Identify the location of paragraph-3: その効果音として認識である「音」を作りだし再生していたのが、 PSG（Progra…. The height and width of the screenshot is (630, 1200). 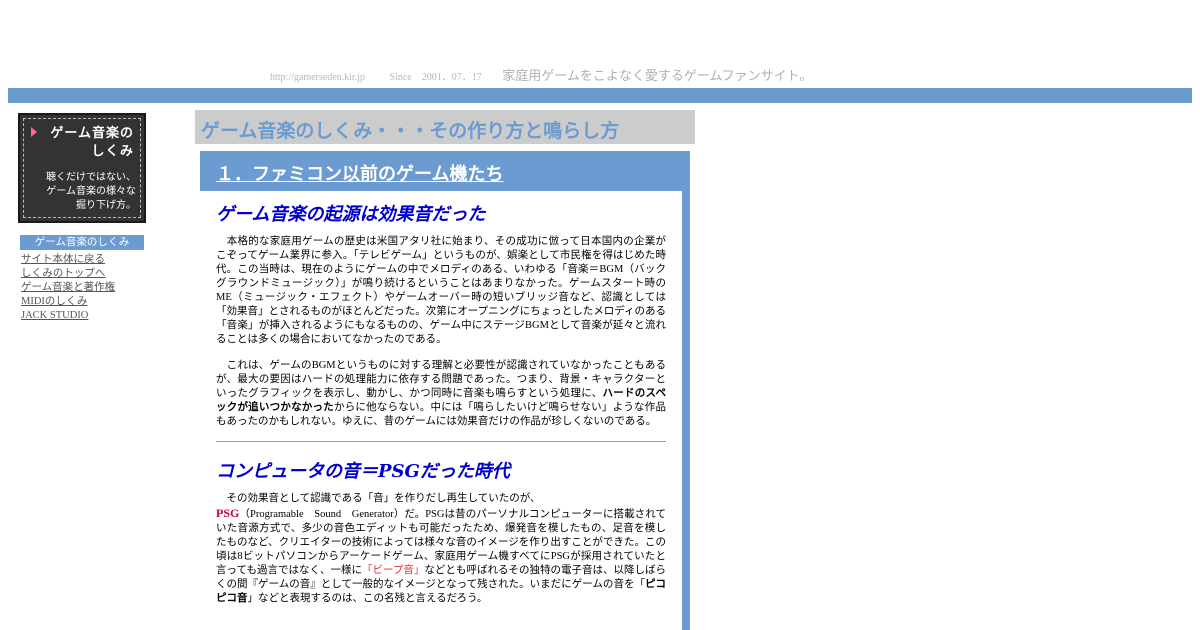
(441, 549).